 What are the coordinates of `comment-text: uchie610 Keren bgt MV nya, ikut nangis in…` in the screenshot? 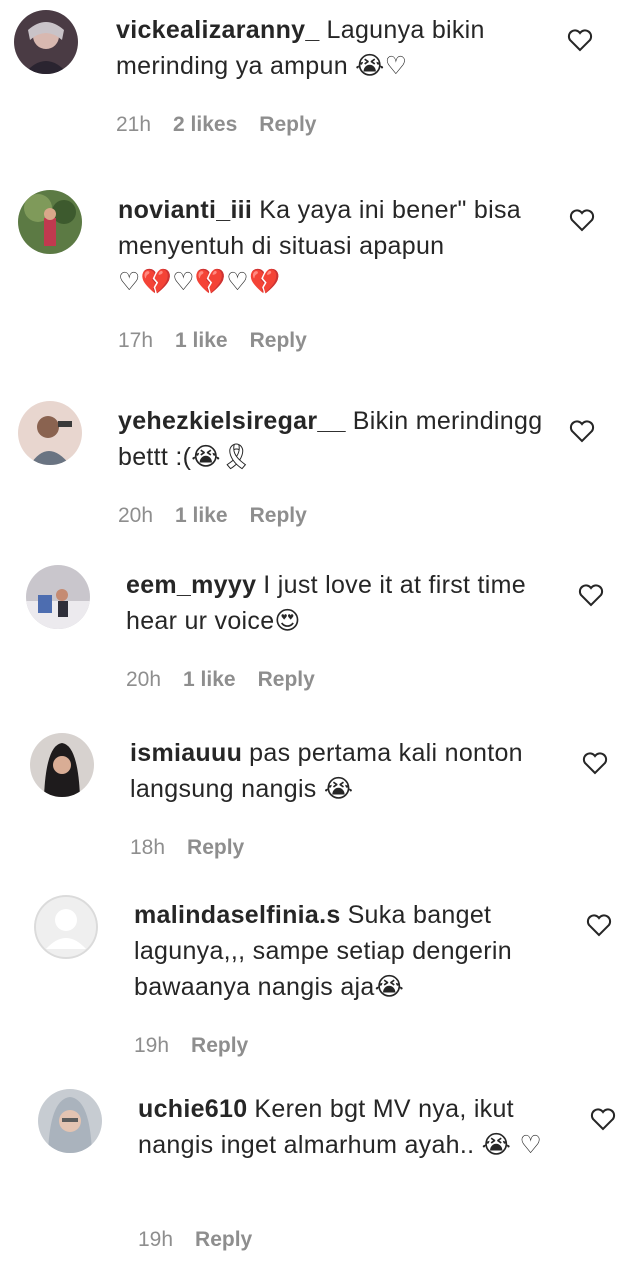 It's located at (353, 1127).